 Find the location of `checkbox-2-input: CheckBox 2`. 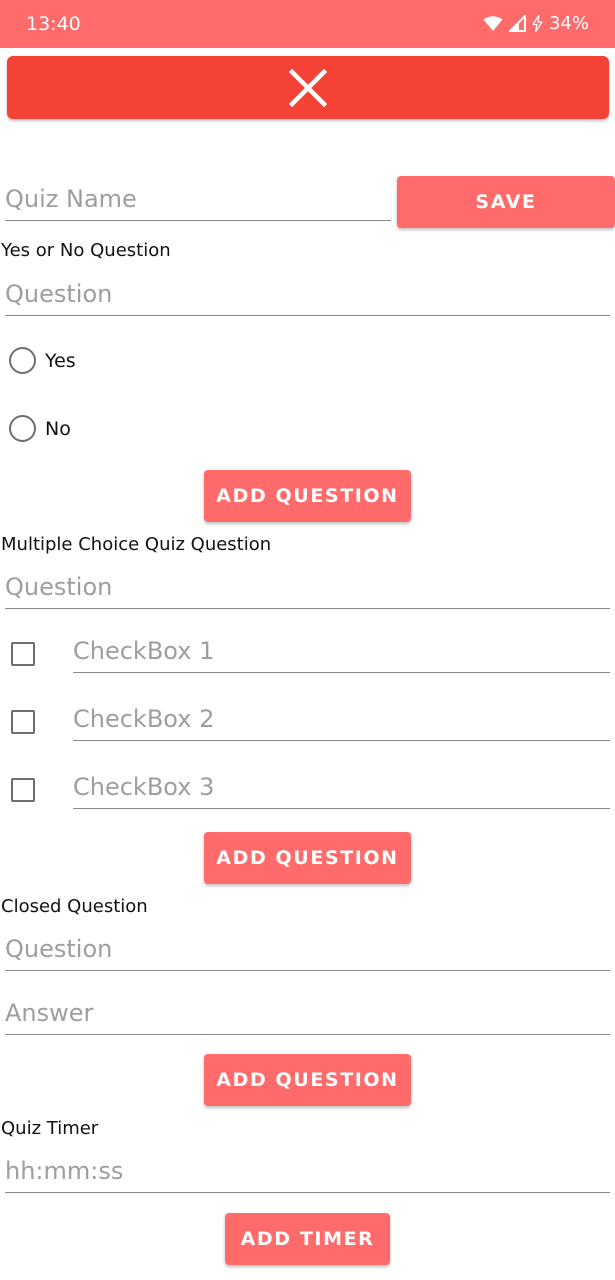

checkbox-2-input: CheckBox 2 is located at coordinates (341, 718).